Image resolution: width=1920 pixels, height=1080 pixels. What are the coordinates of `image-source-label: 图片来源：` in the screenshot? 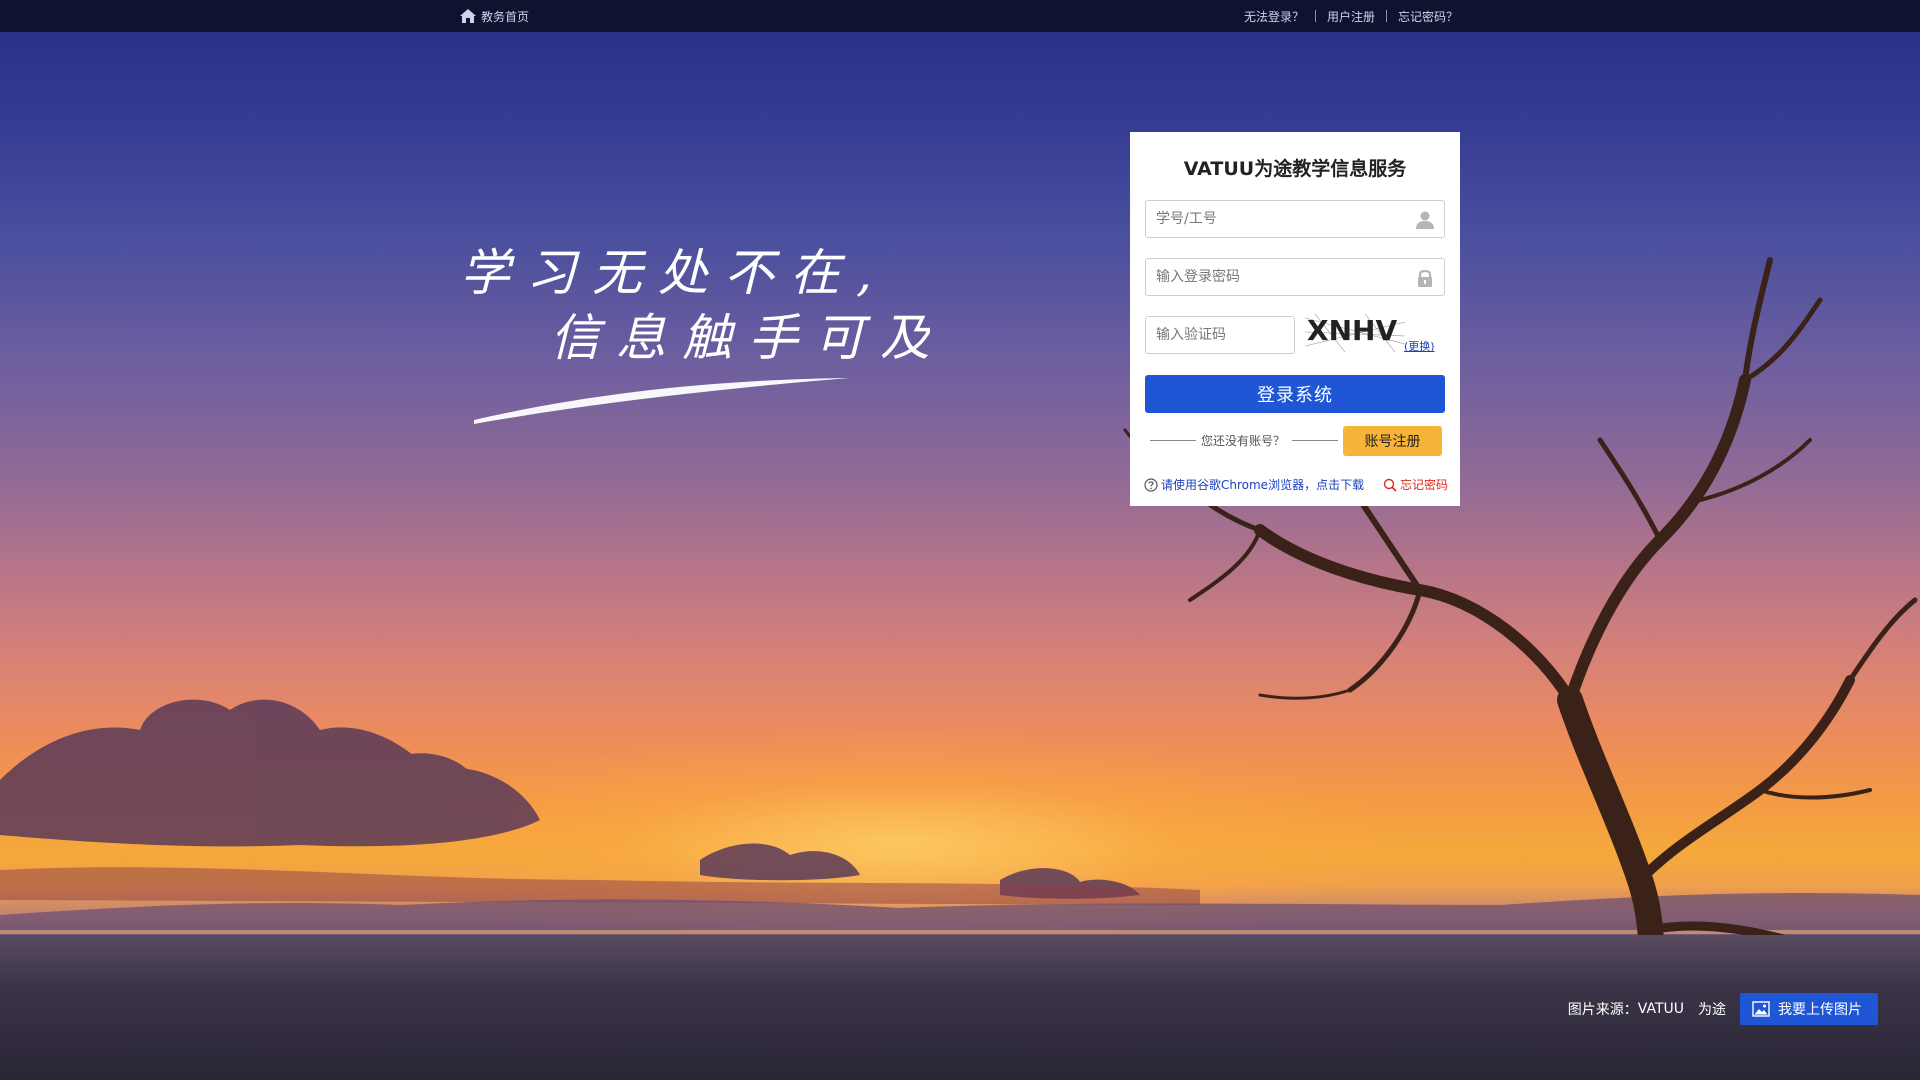 It's located at (1602, 1010).